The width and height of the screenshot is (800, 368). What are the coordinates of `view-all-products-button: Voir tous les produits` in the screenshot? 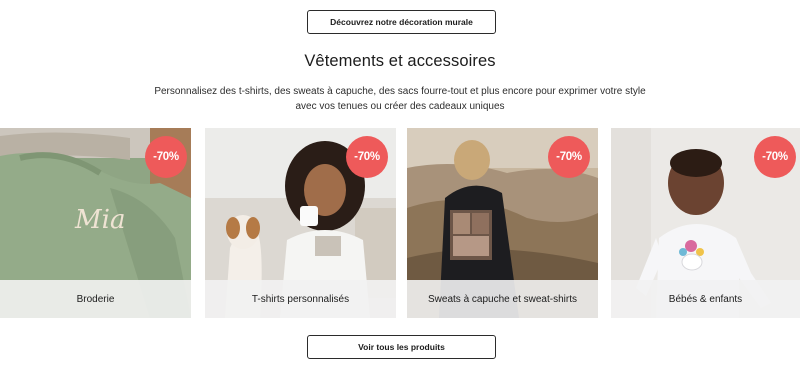 It's located at (401, 347).